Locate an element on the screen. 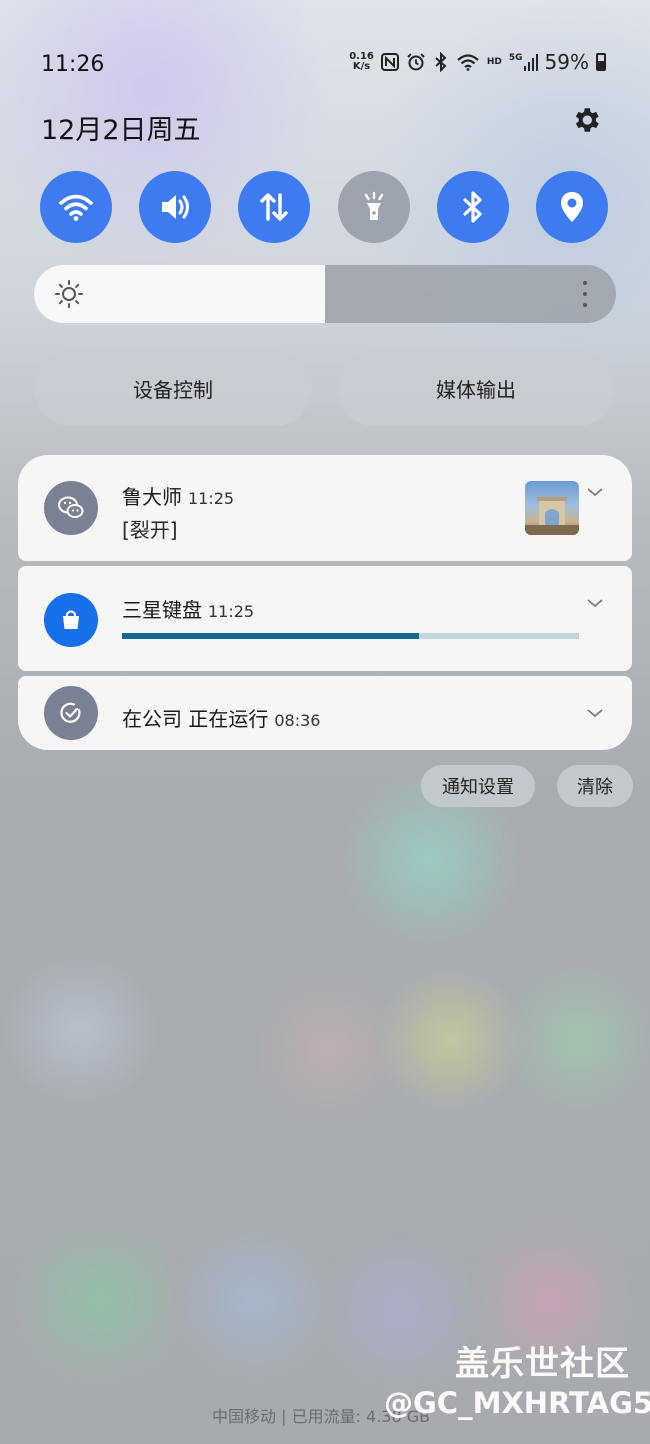  battery-icon is located at coordinates (601, 62).